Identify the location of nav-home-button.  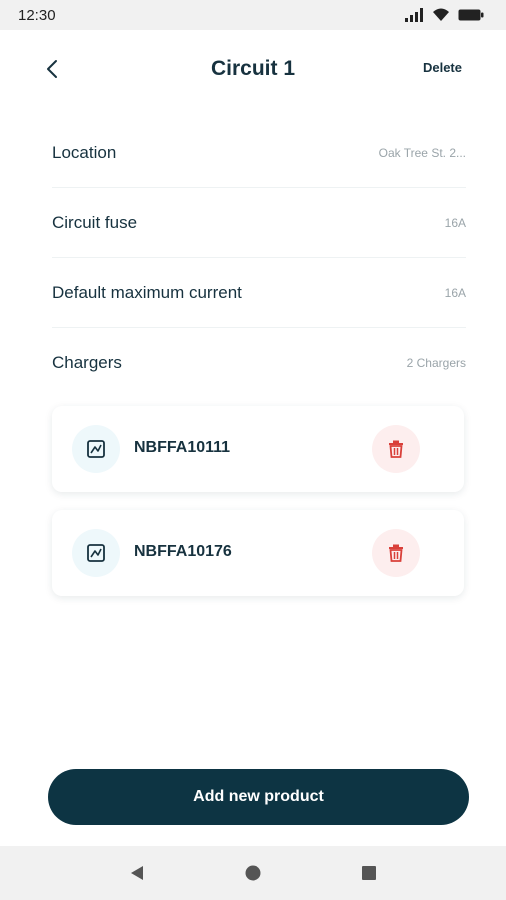
(253, 873).